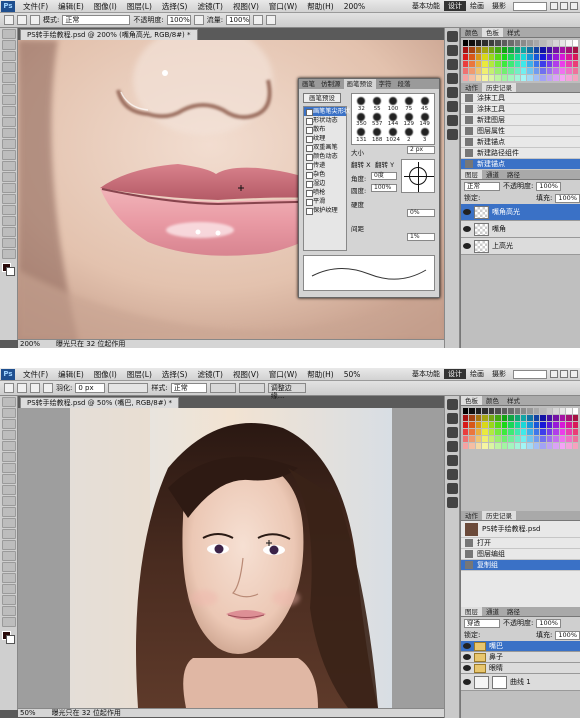  Describe the element at coordinates (452, 404) in the screenshot. I see `history-panel-icon` at that location.